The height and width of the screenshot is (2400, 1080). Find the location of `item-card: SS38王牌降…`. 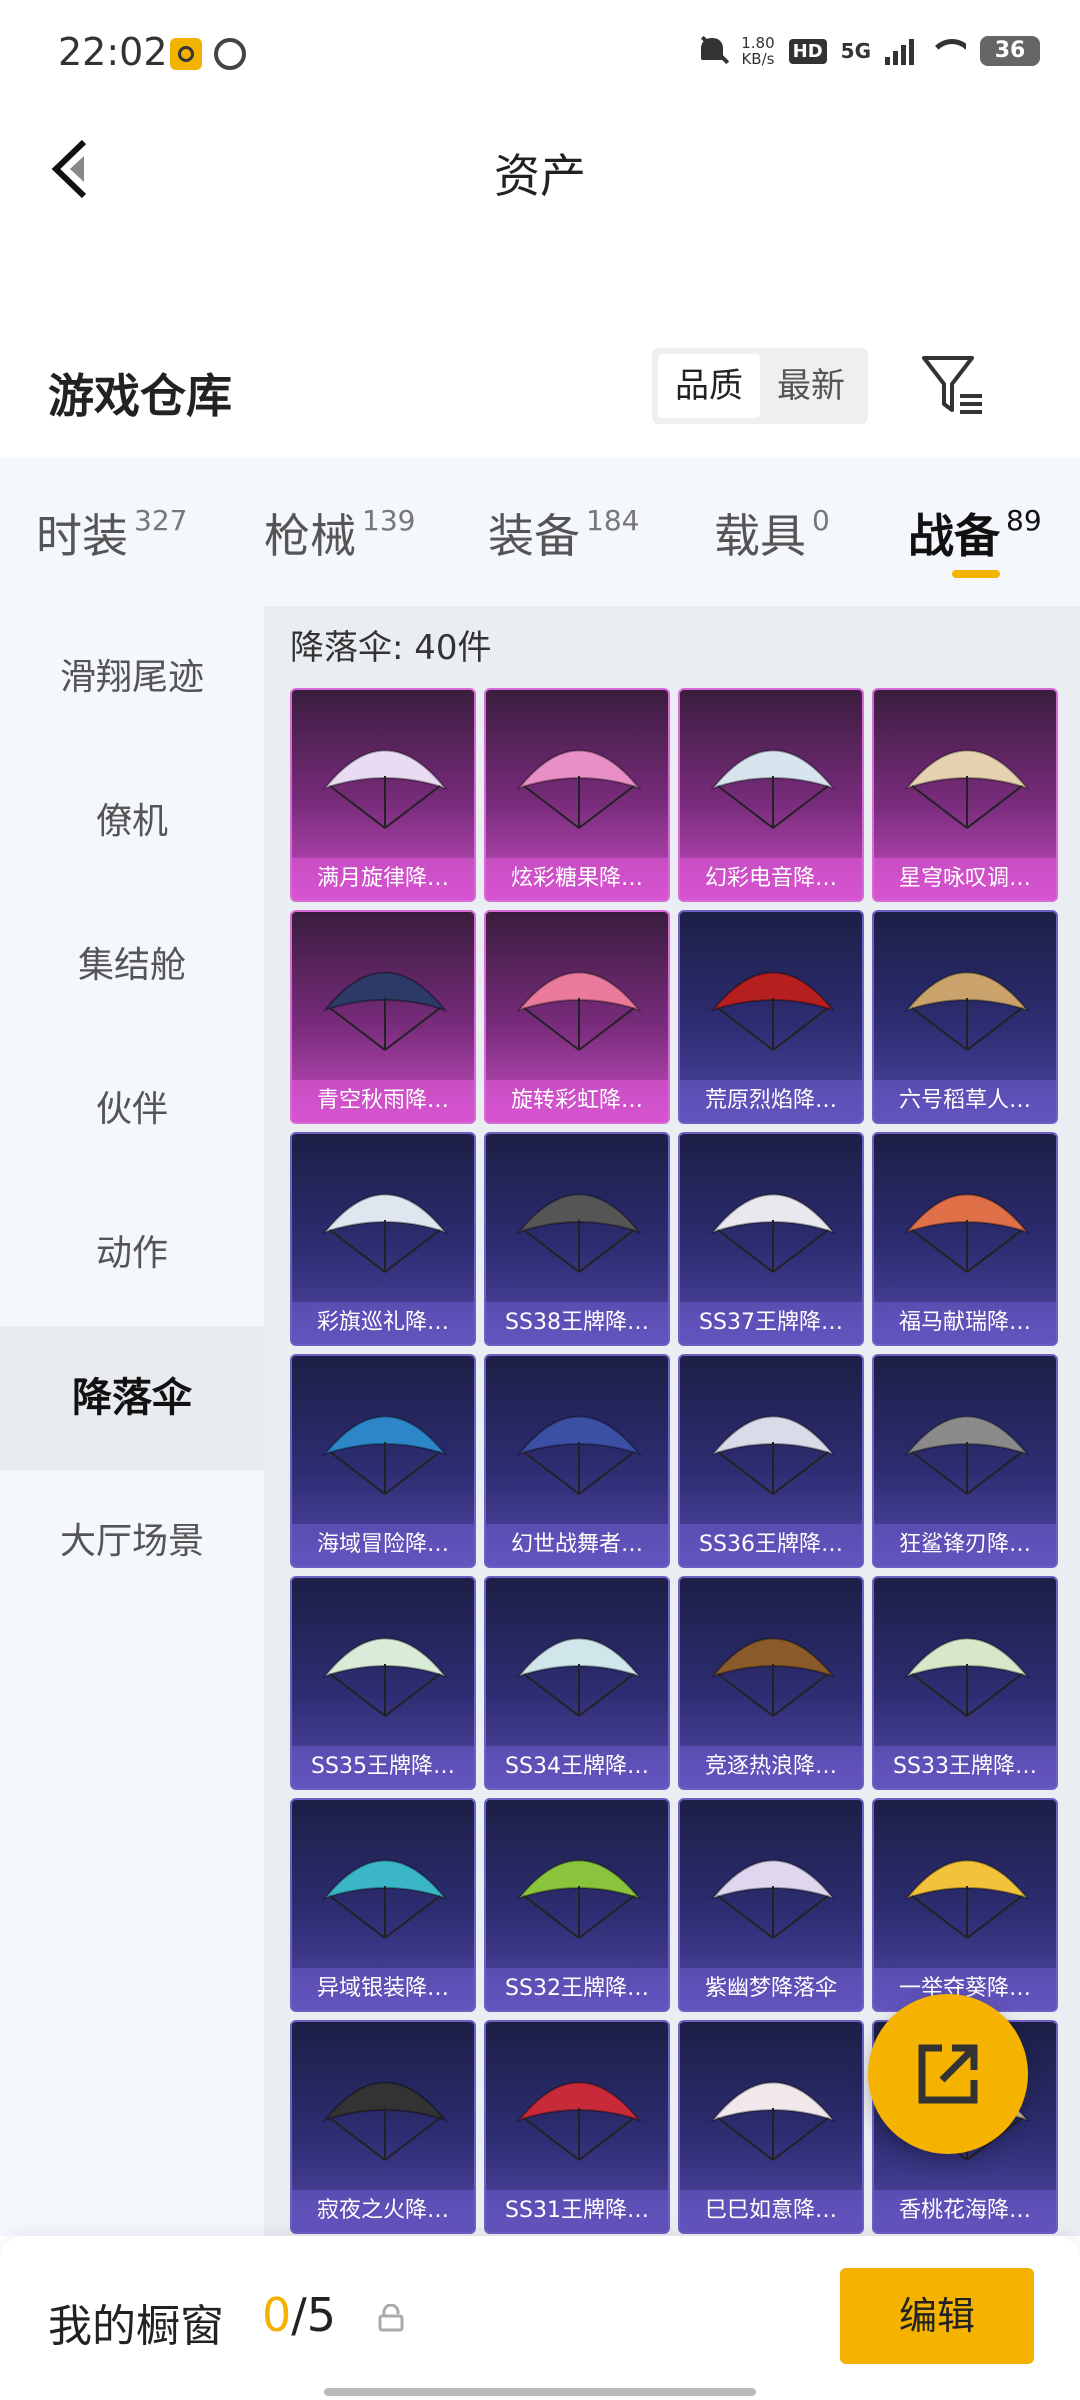

item-card: SS38王牌降… is located at coordinates (577, 1239).